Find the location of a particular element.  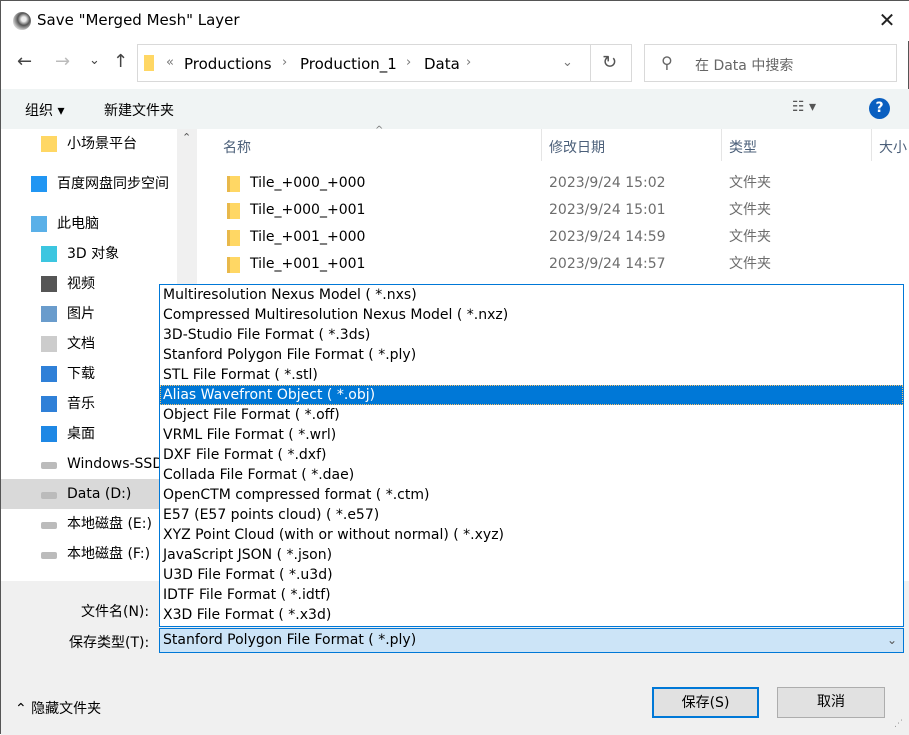

sidebar-item-label: Data (D:) is located at coordinates (99, 494).